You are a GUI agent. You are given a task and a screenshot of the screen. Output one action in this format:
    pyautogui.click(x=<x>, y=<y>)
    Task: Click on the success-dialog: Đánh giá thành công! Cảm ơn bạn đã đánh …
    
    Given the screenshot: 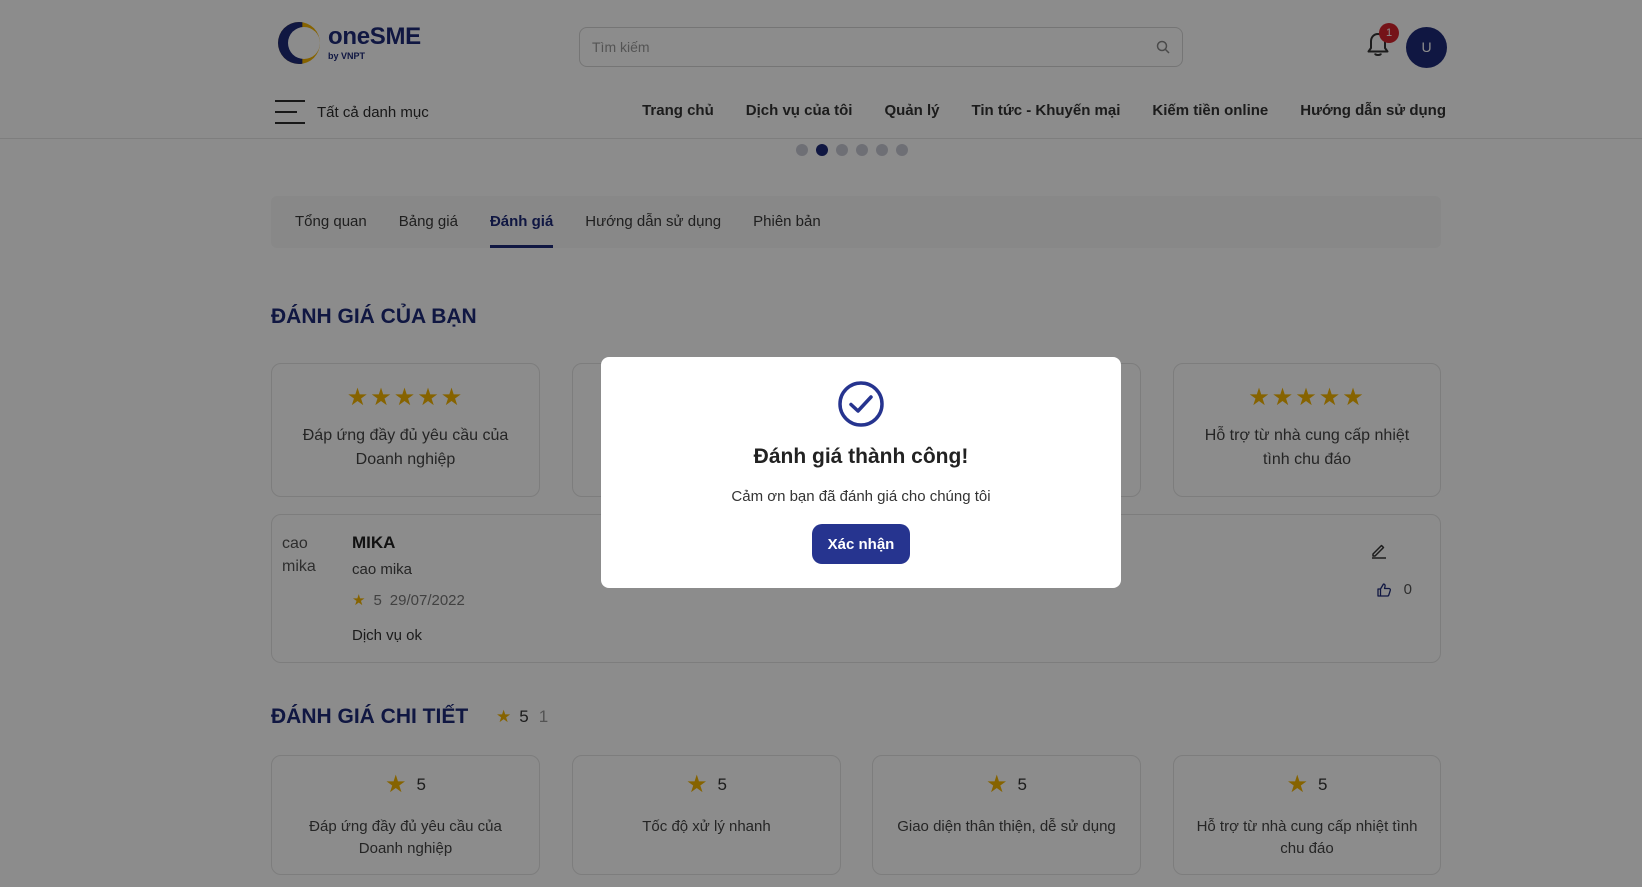 What is the action you would take?
    pyautogui.click(x=861, y=472)
    